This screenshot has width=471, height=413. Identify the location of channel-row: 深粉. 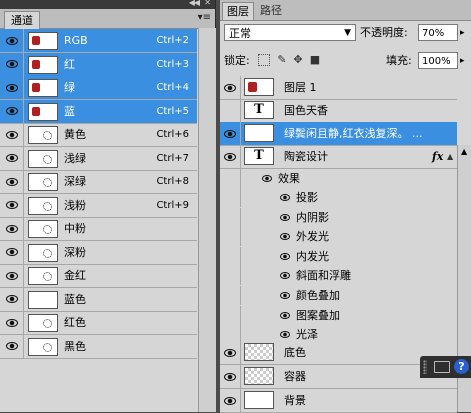
(98, 252).